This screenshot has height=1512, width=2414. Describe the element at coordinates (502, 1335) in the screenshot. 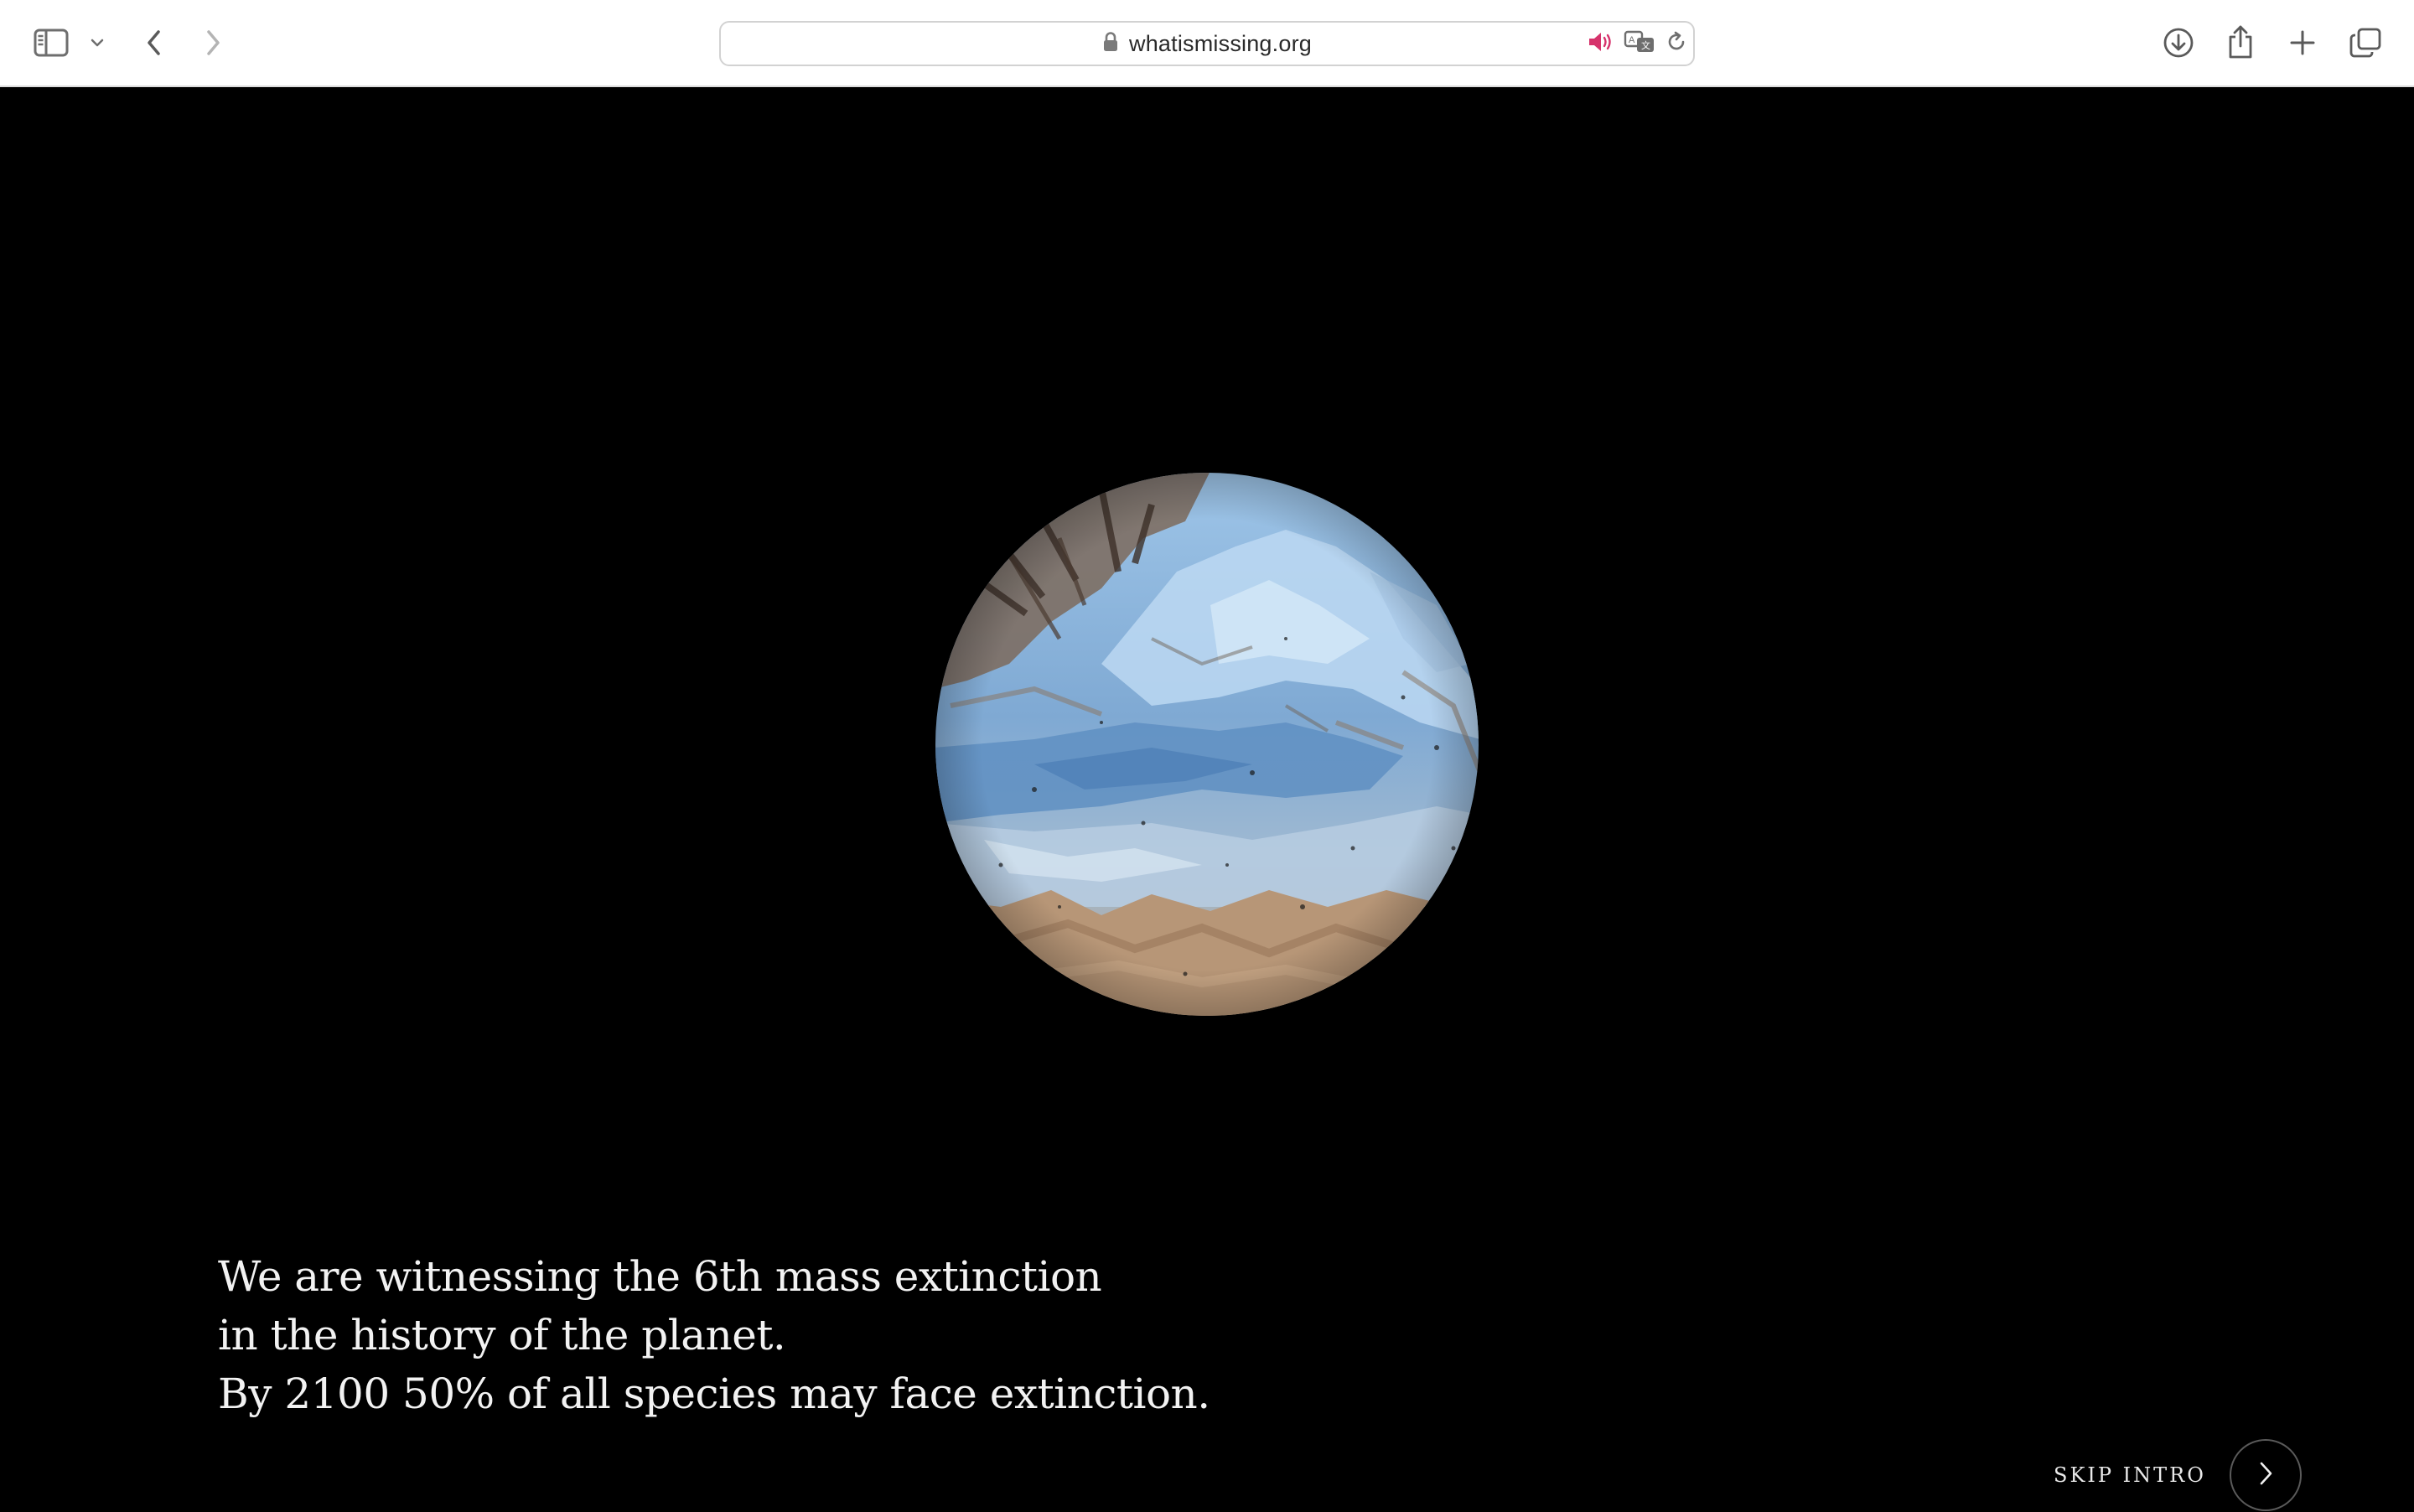

I see `intro-line-2: in the history of the planet.` at that location.